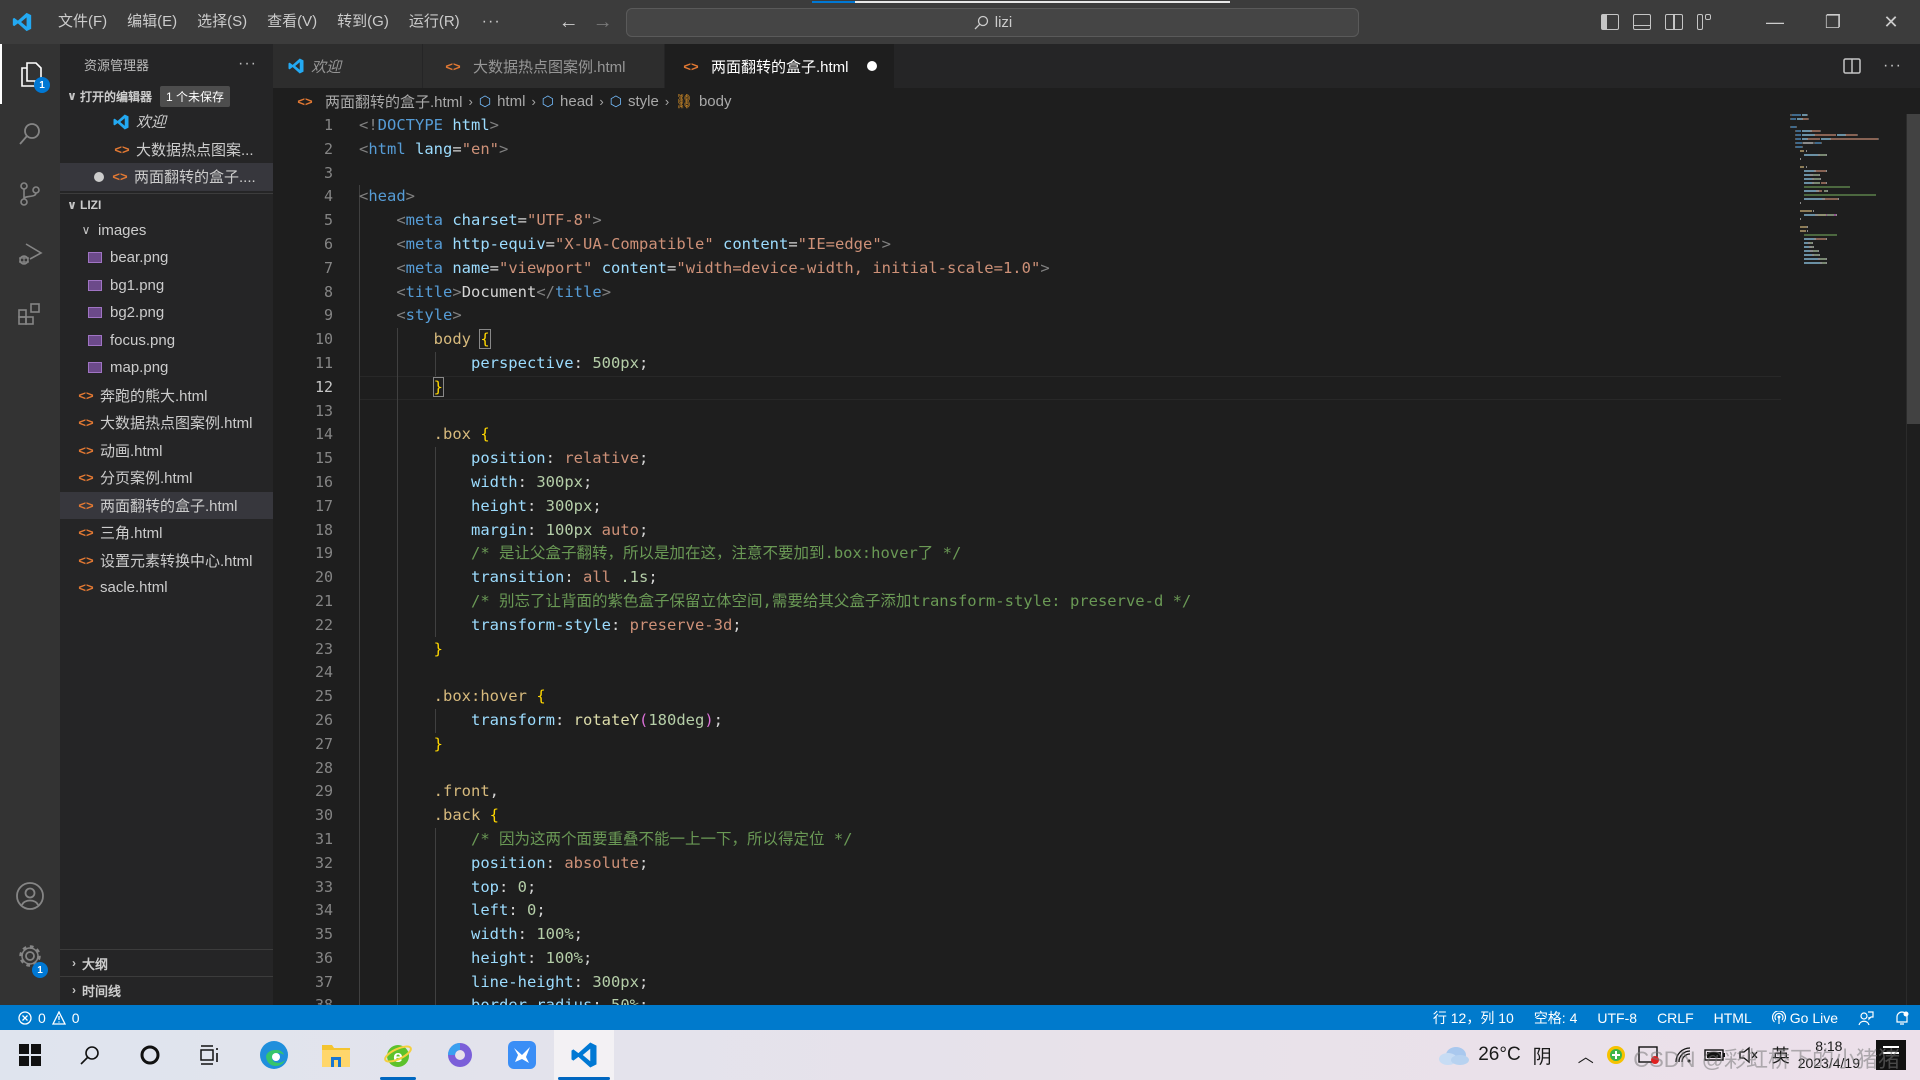 This screenshot has height=1080, width=1920. Describe the element at coordinates (775, 840) in the screenshot. I see `code-line: /* 因为这两个面要重叠不能一上一下，所以得定位 */` at that location.